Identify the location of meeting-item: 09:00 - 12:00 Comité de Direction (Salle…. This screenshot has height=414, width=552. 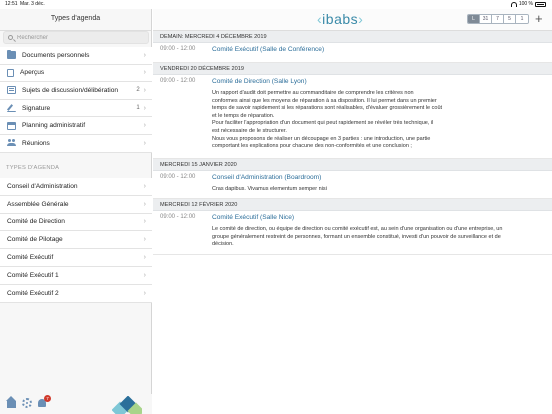
(352, 117).